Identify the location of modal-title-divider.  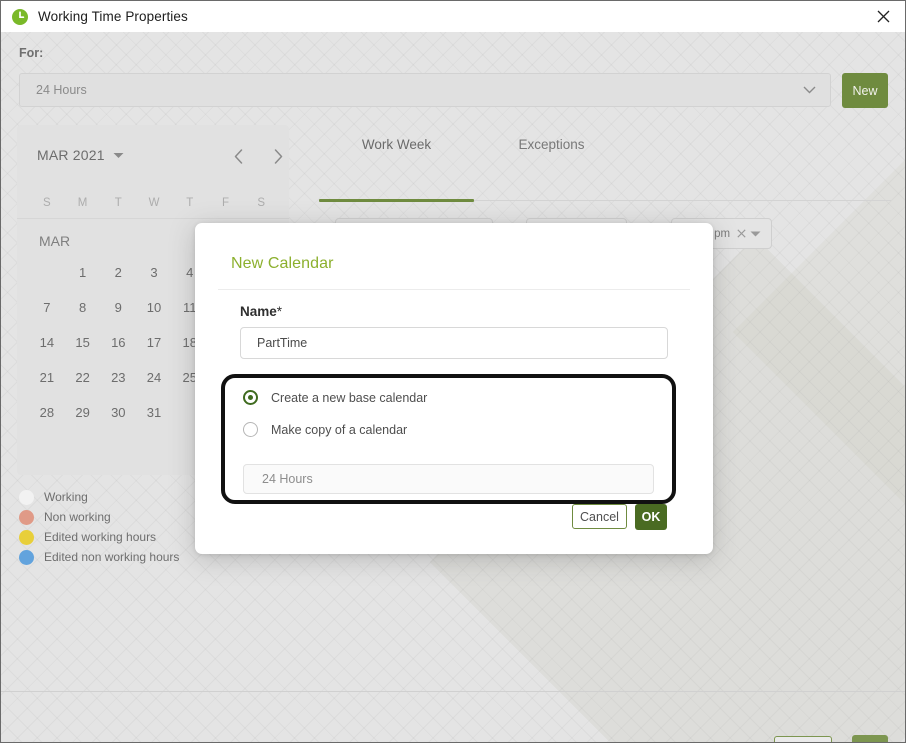
(454, 289).